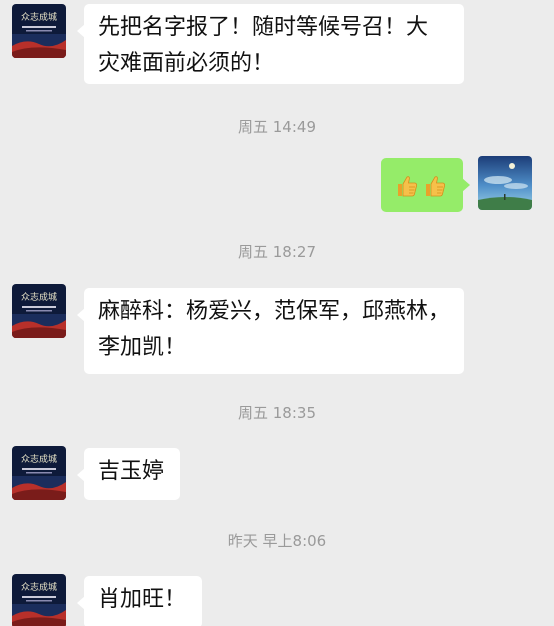  I want to click on message-text: 肖加旺！, so click(142, 599).